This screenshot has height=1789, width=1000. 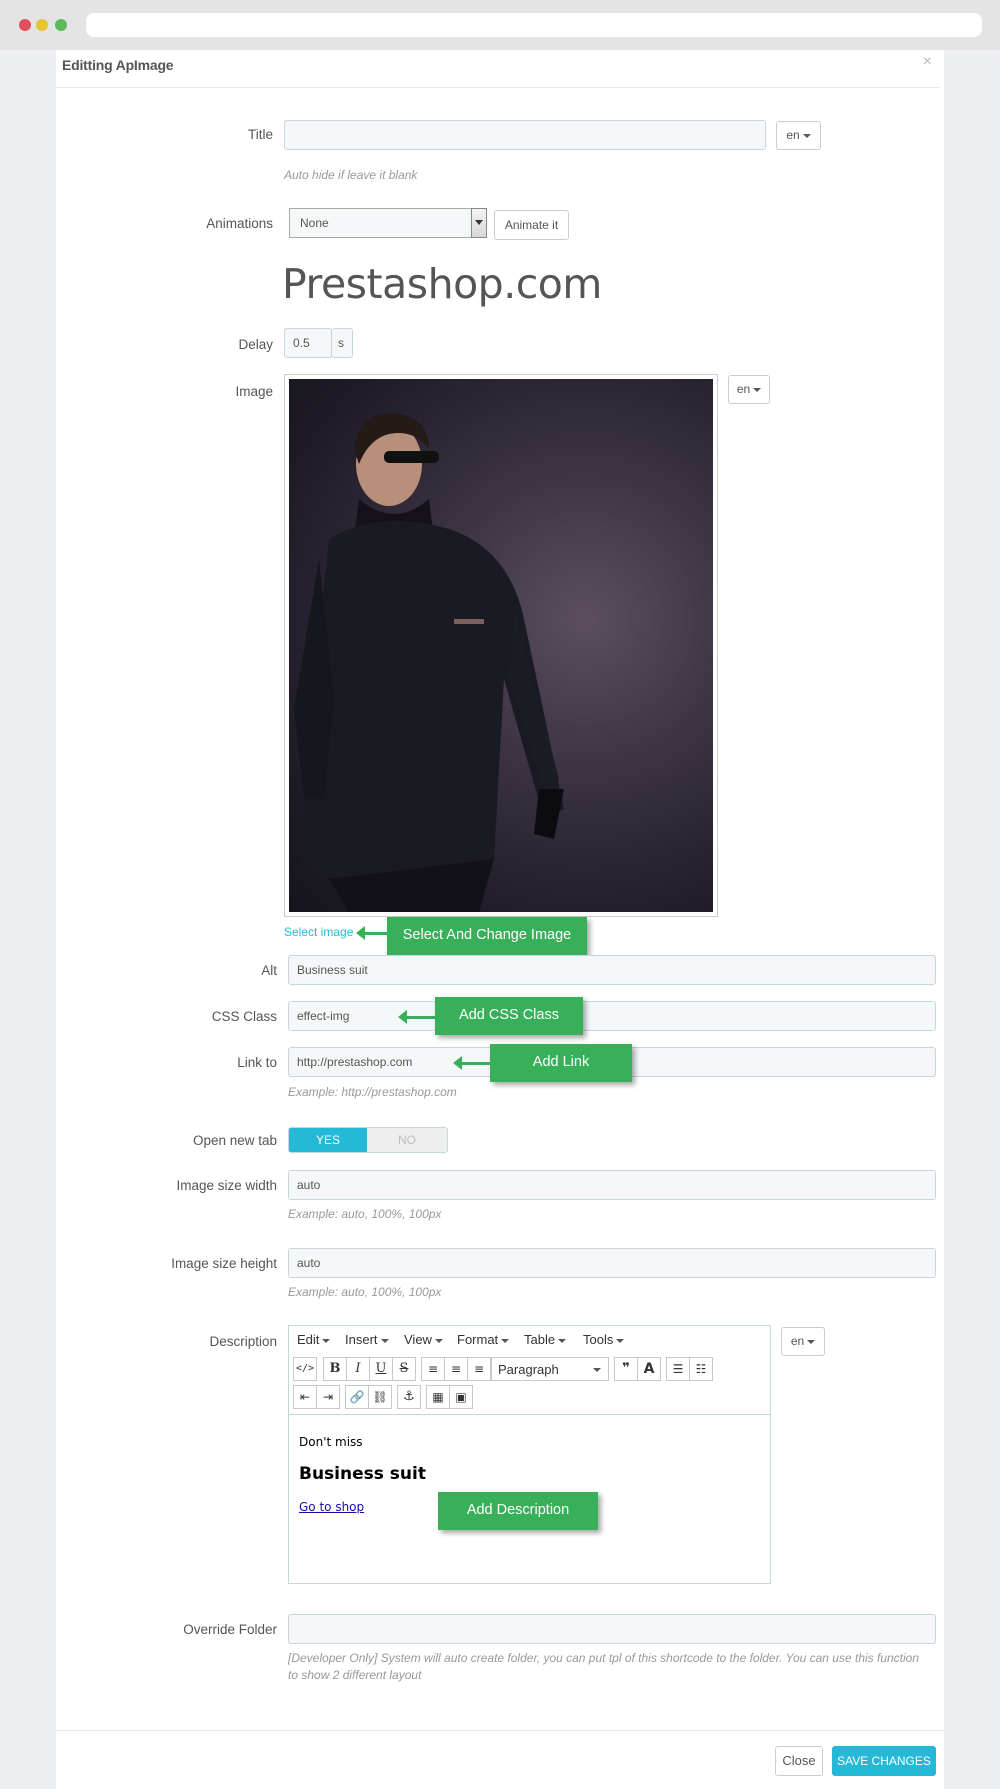 What do you see at coordinates (42, 25) in the screenshot?
I see `window-minimize-dot` at bounding box center [42, 25].